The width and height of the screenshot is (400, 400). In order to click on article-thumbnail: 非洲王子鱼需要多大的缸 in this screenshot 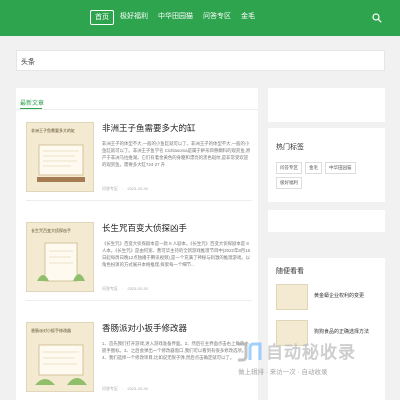, I will do `click(60, 157)`.